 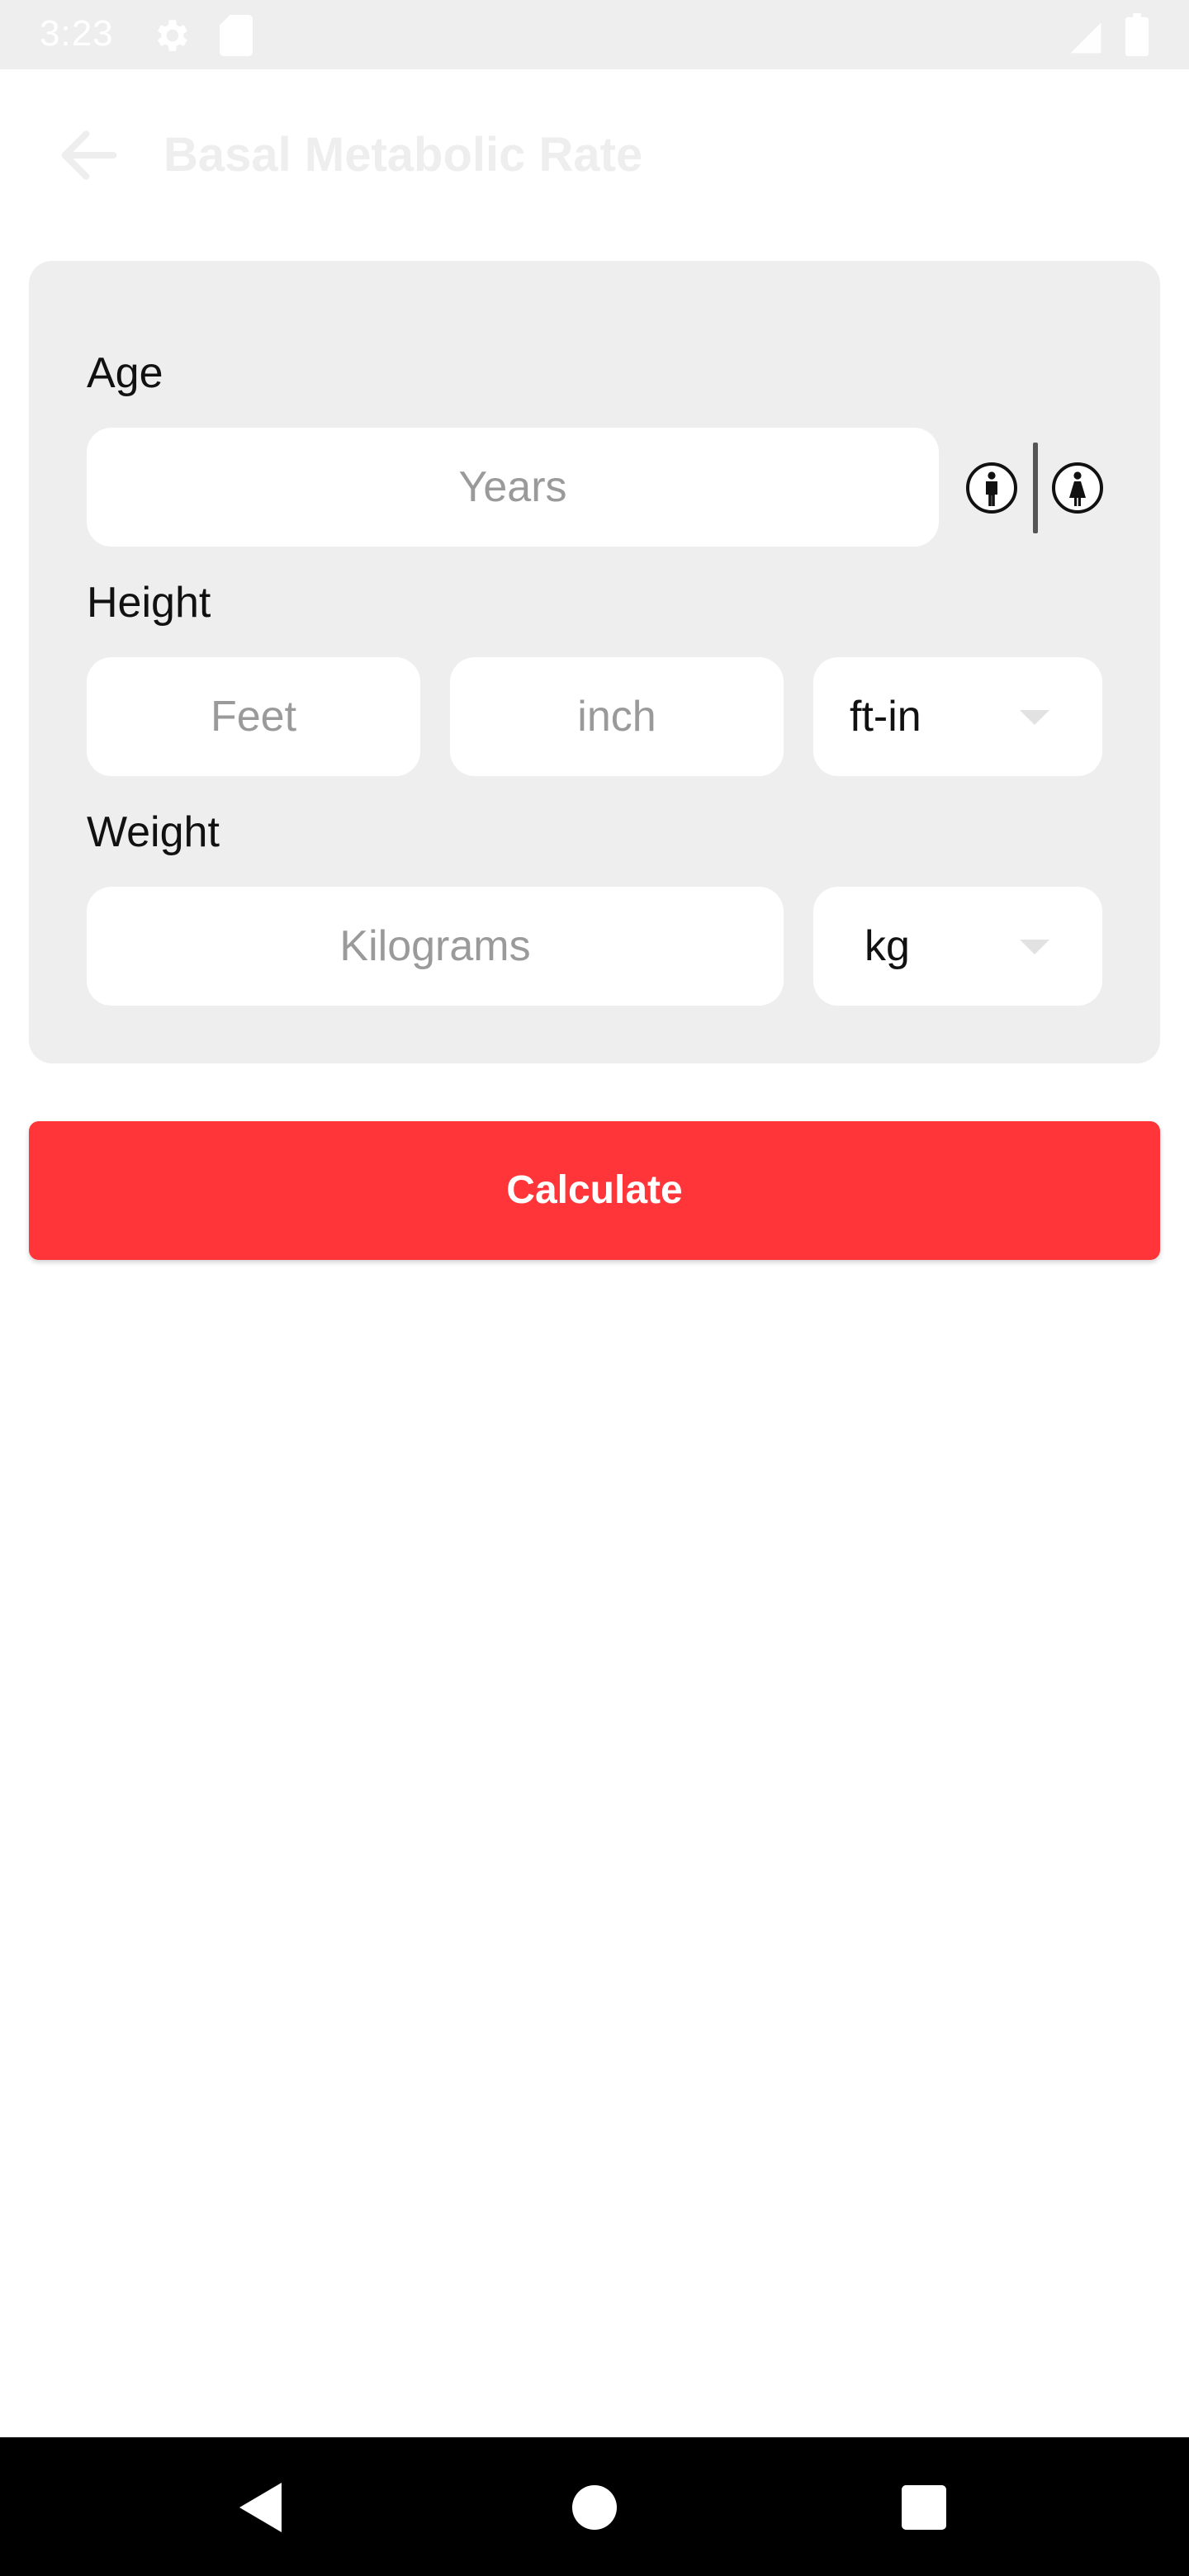 What do you see at coordinates (1035, 488) in the screenshot?
I see `gender-divider` at bounding box center [1035, 488].